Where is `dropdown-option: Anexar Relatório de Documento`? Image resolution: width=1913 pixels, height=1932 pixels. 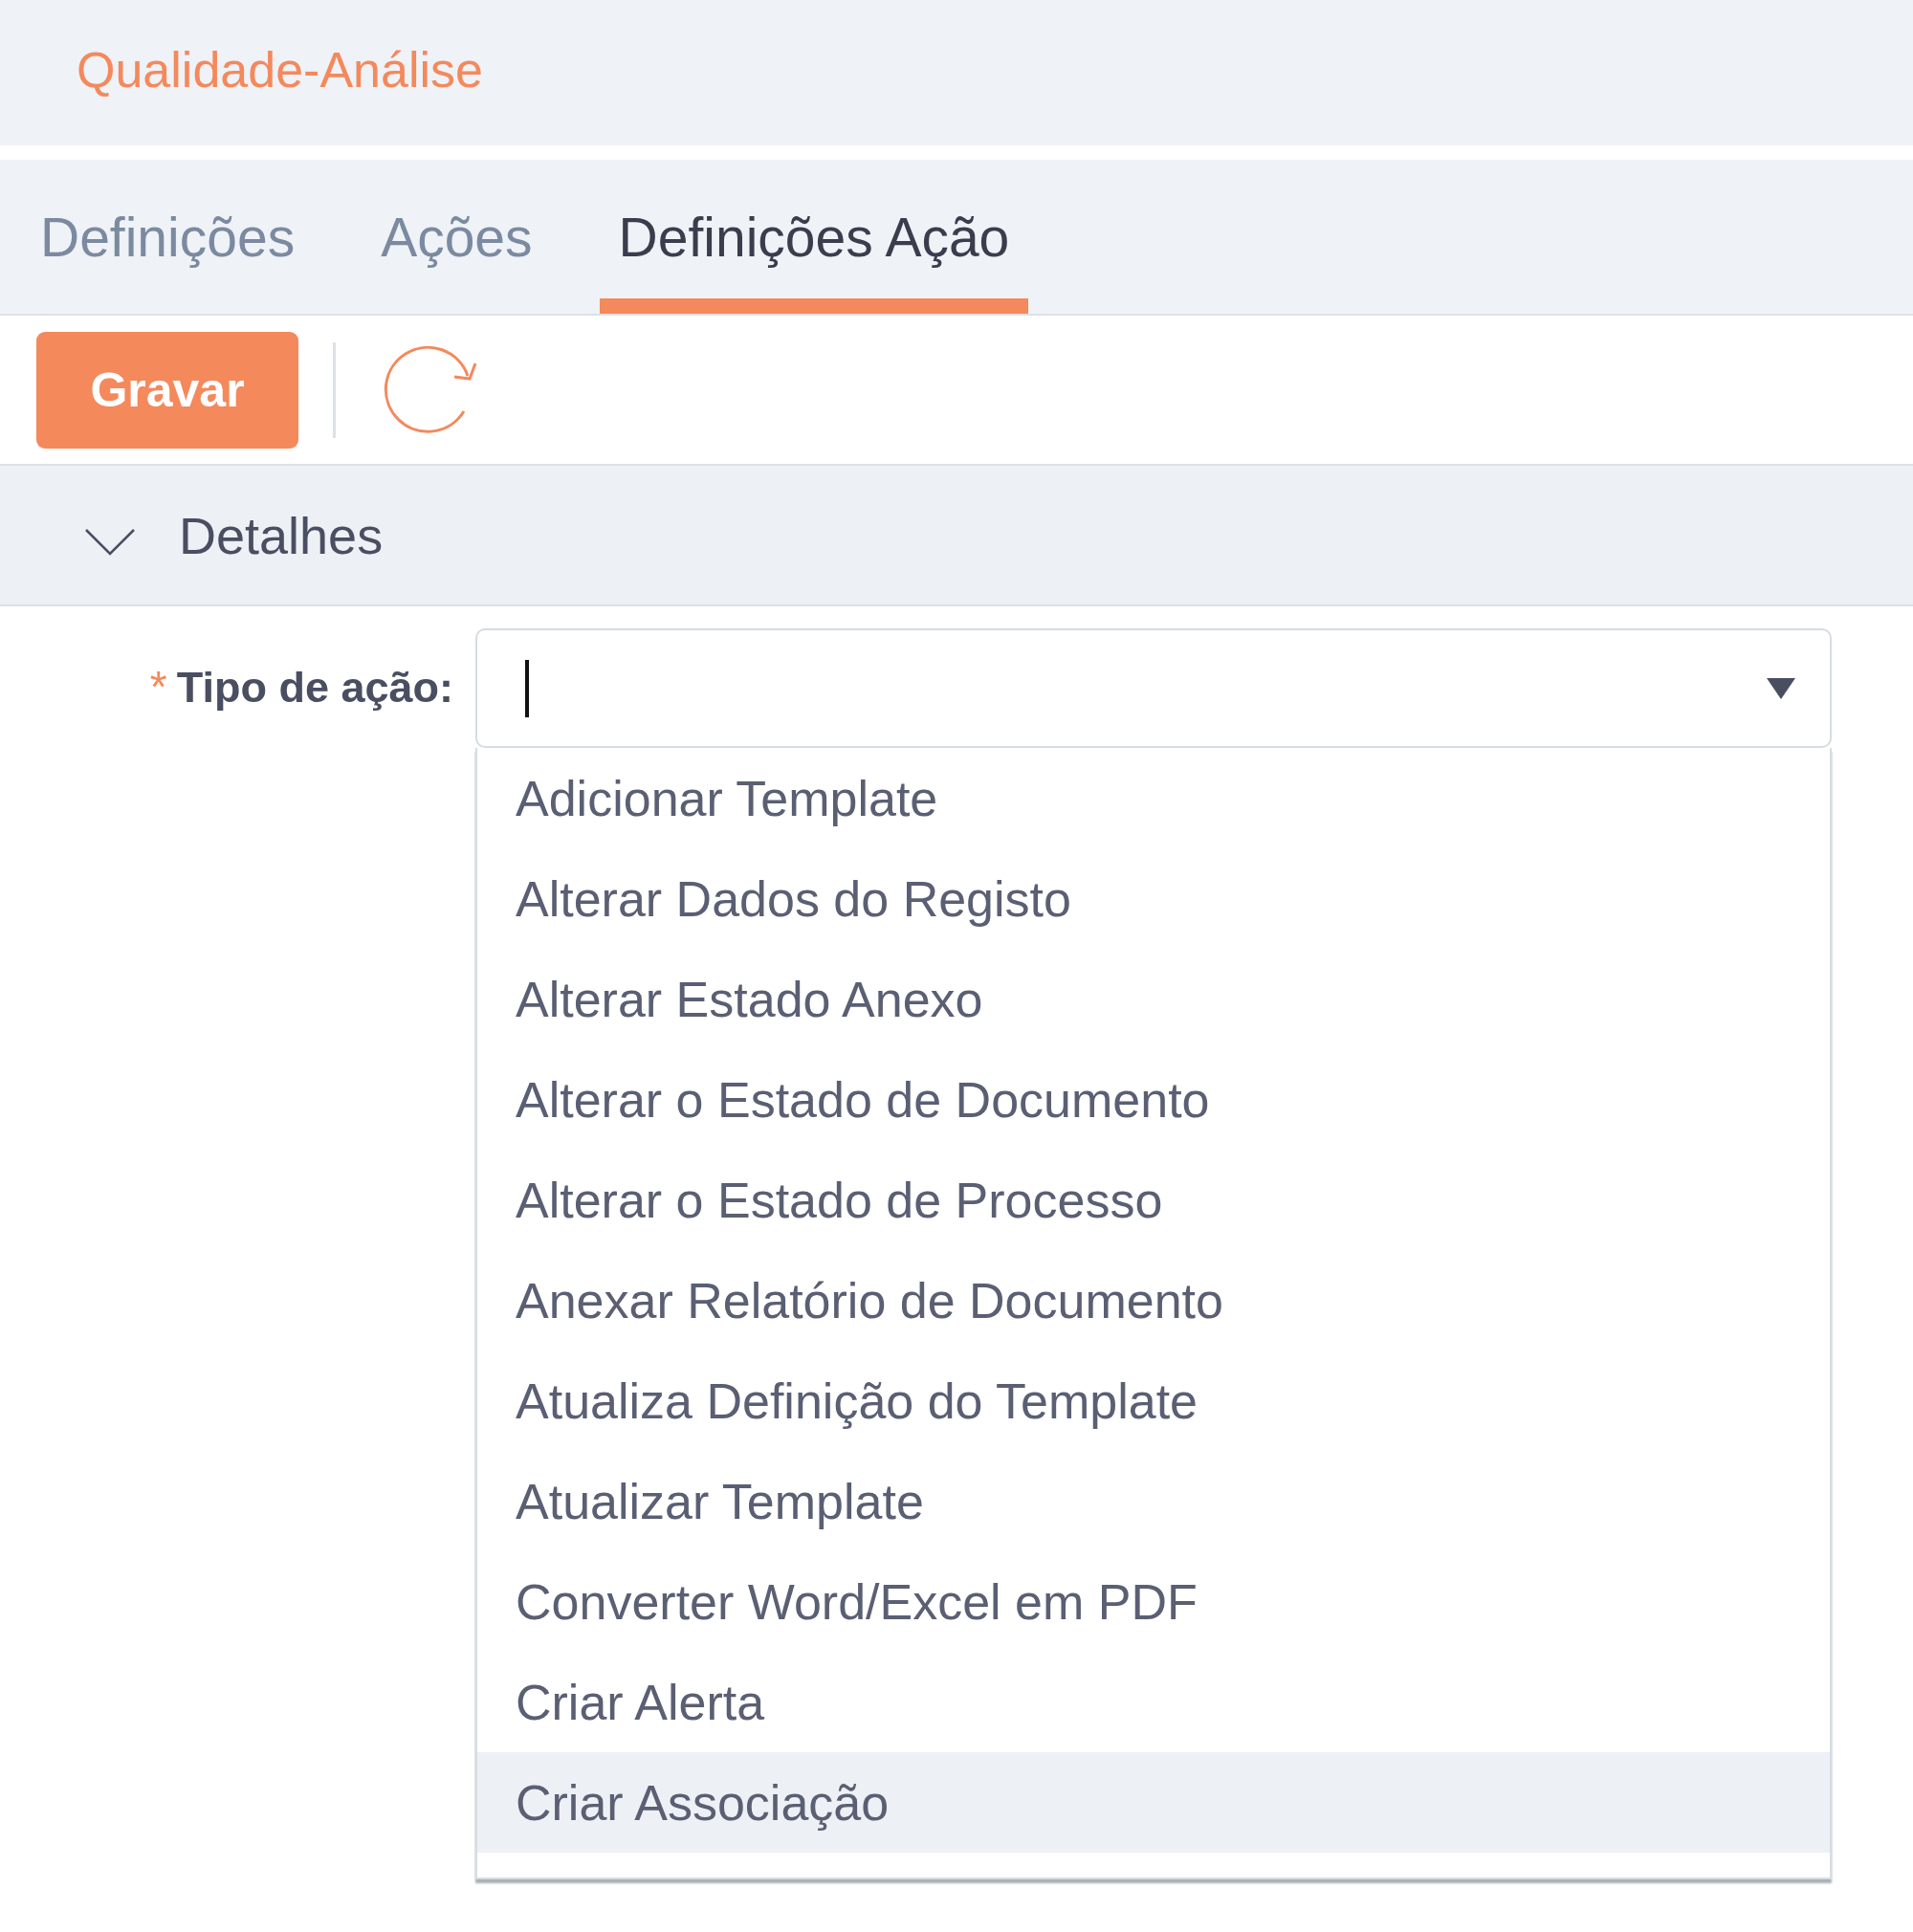
dropdown-option: Anexar Relatório de Documento is located at coordinates (1153, 1300).